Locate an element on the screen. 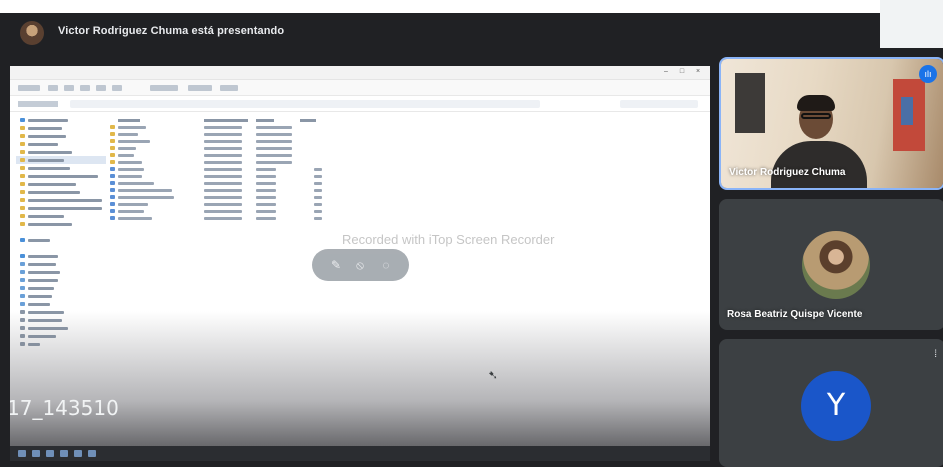 This screenshot has width=943, height=467. participant-tile-2: Rosa Beatriz Quispe Vicente is located at coordinates (831, 264).